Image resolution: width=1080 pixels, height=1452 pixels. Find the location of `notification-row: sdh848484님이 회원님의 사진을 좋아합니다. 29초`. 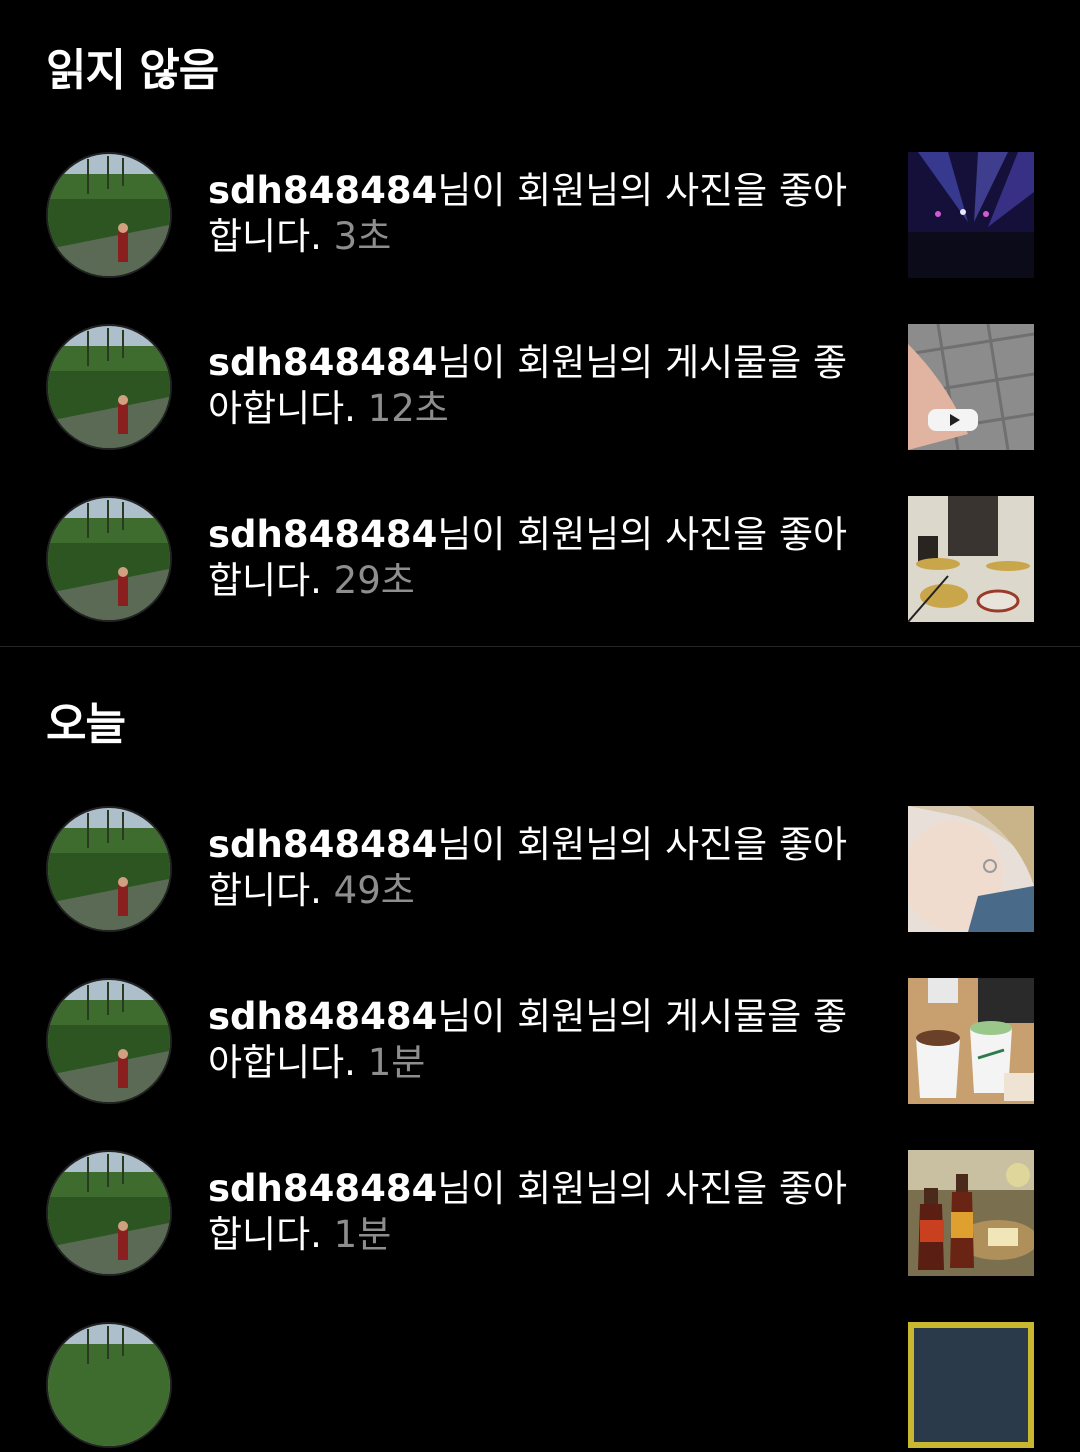

notification-row: sdh848484님이 회원님의 사진을 좋아합니다. 29초 is located at coordinates (540, 561).